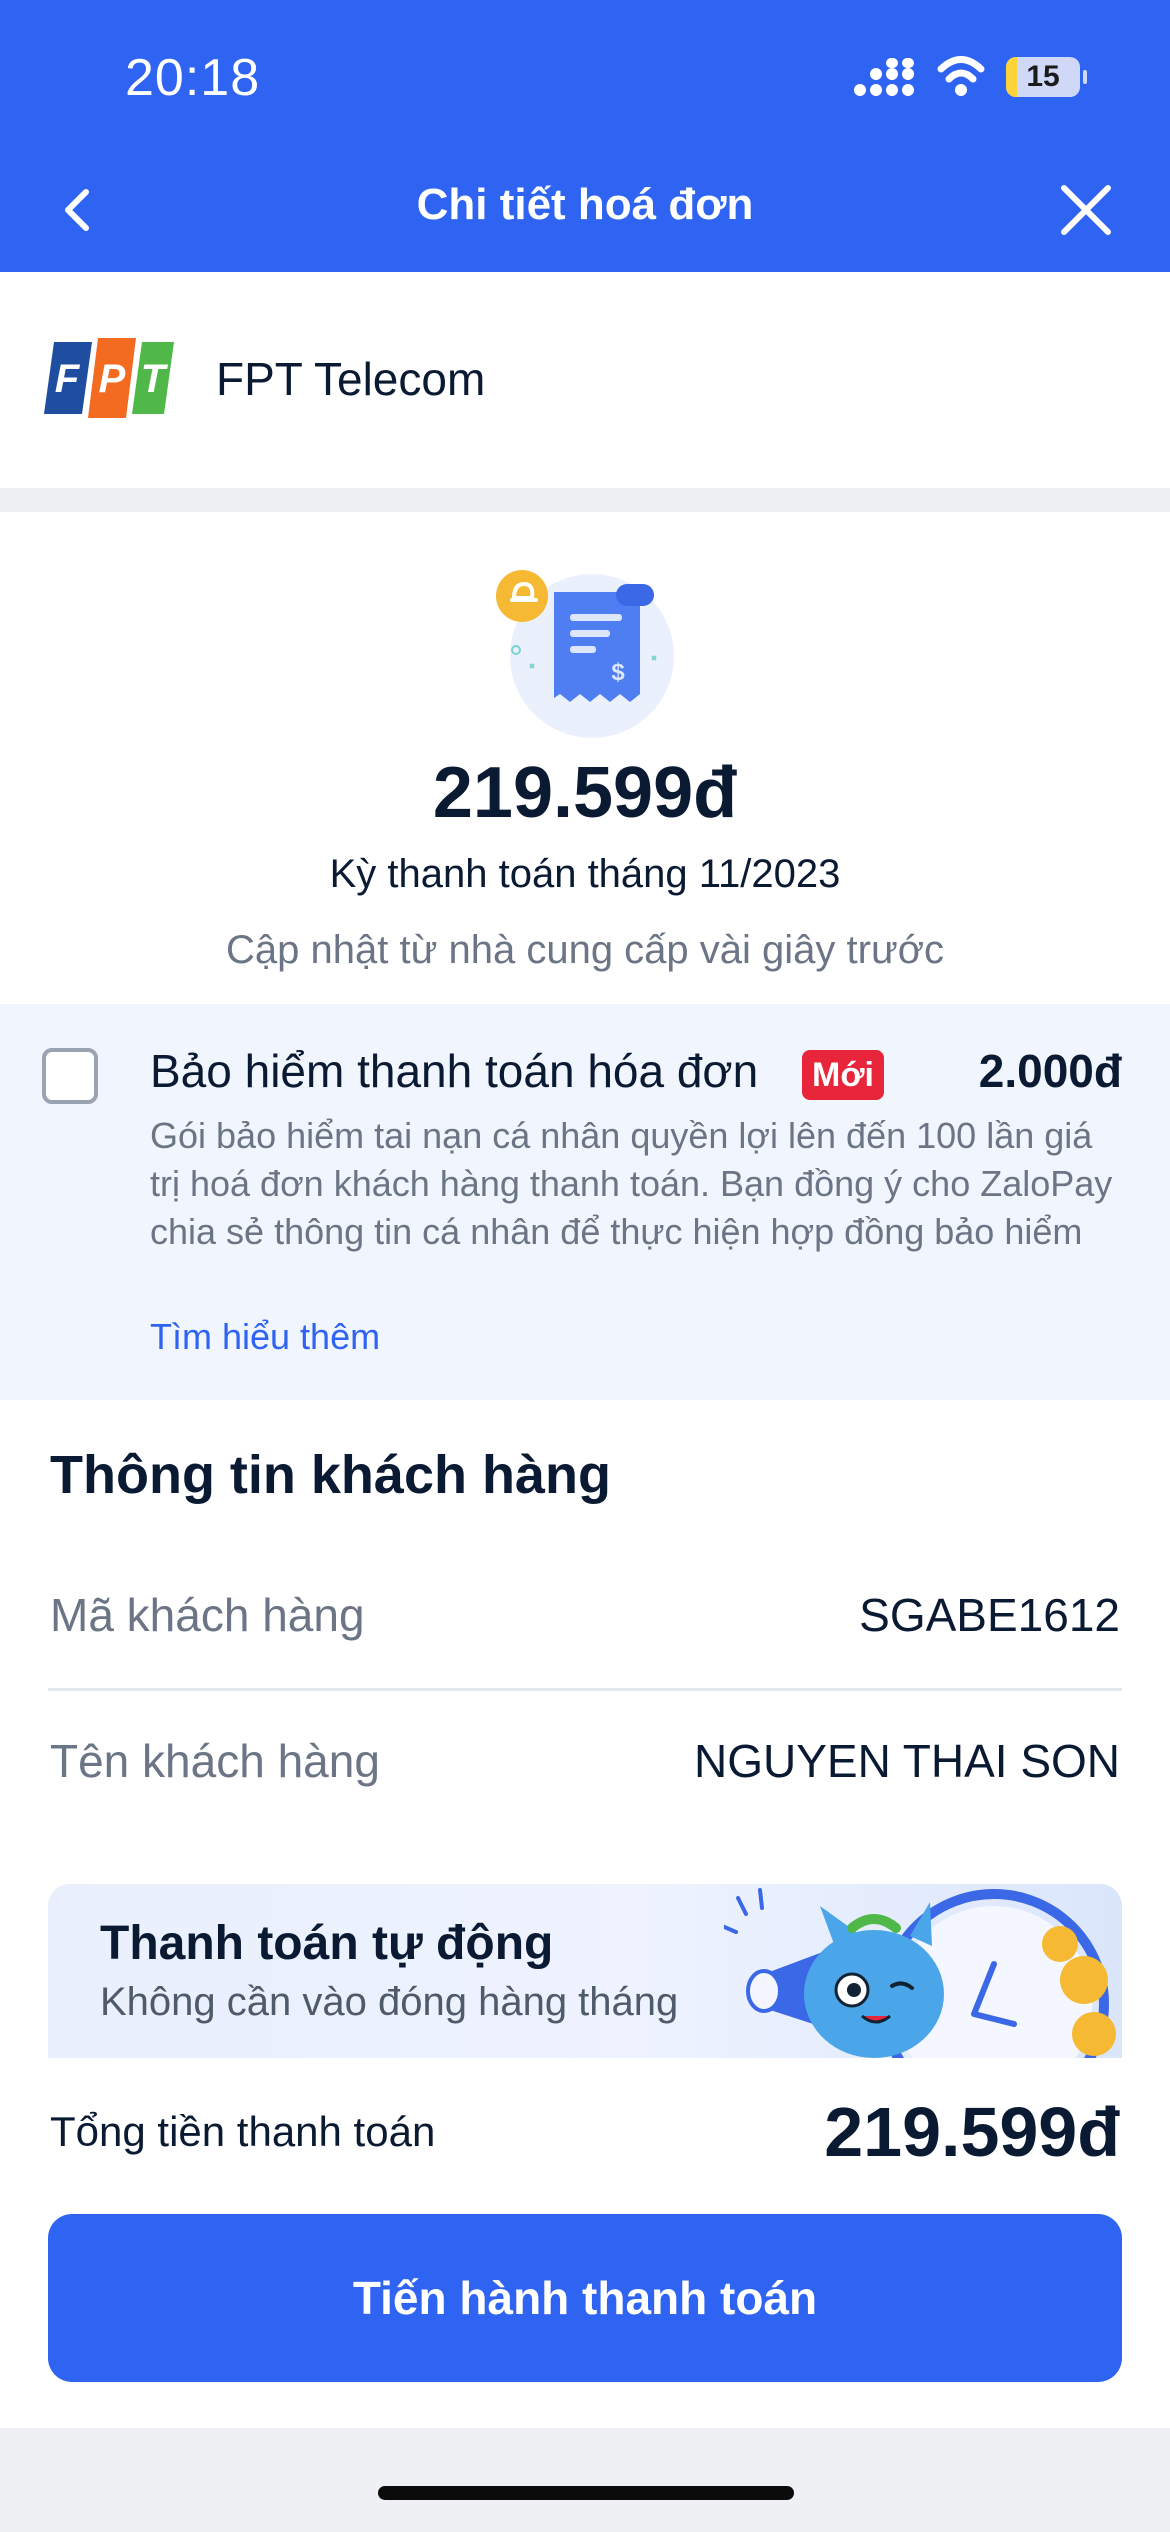 The width and height of the screenshot is (1170, 2532). What do you see at coordinates (585, 2298) in the screenshot?
I see `pay-button: Tiến hành thanh toán` at bounding box center [585, 2298].